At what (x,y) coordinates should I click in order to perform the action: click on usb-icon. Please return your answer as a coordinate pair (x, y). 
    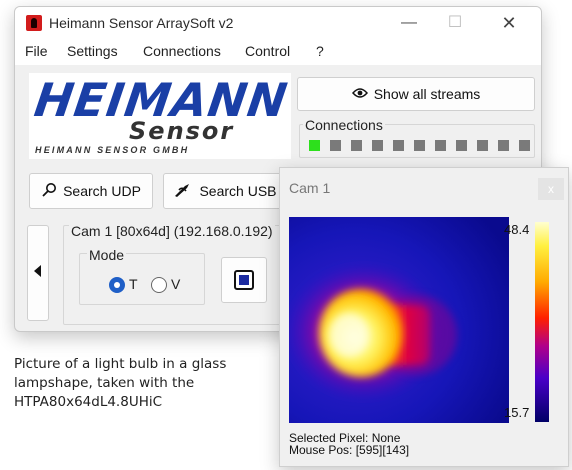
    Looking at the image, I should click on (183, 191).